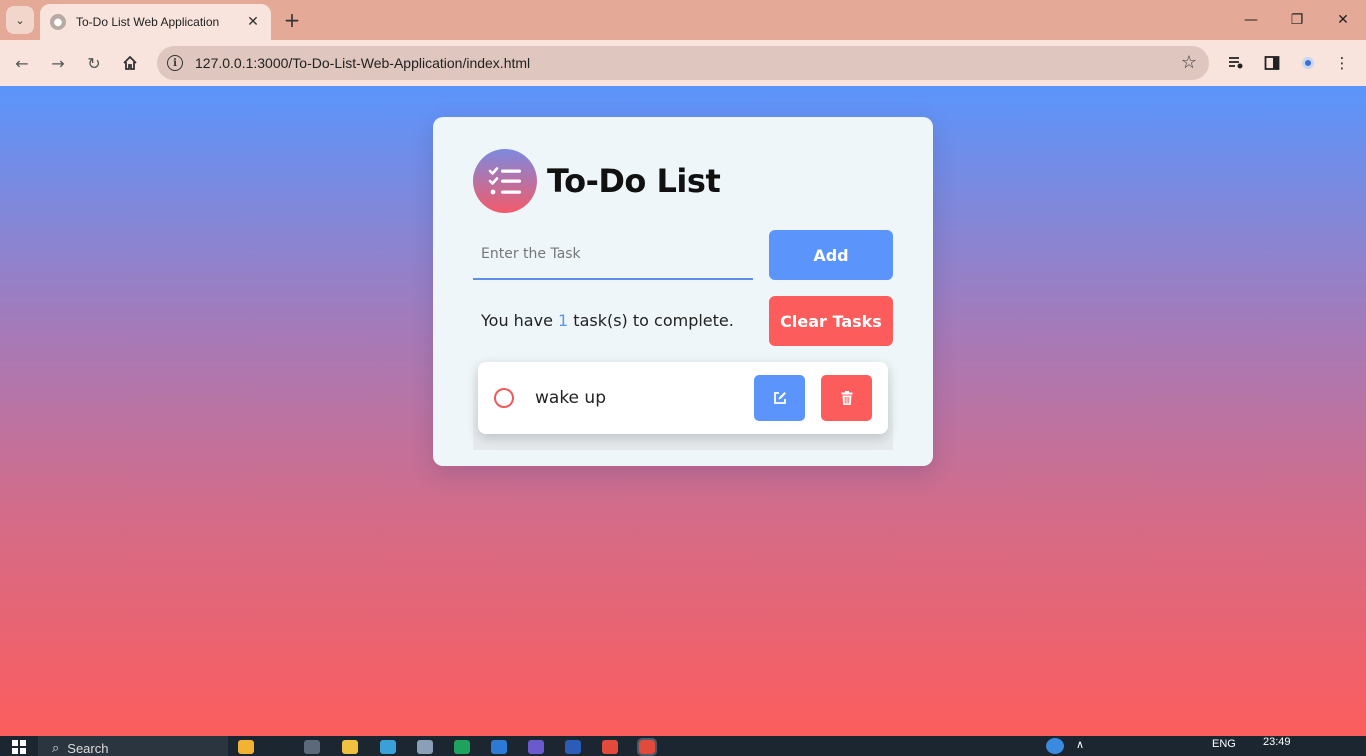 Image resolution: width=1366 pixels, height=756 pixels. I want to click on task-view-icon, so click(312, 747).